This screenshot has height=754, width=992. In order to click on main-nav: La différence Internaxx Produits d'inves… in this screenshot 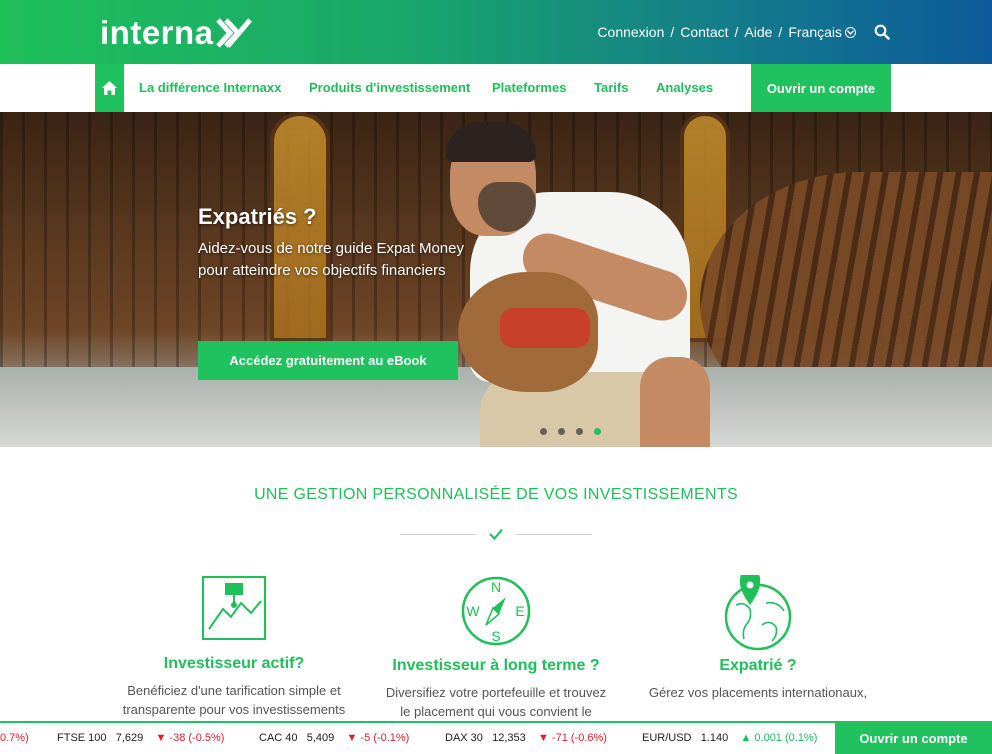, I will do `click(496, 88)`.